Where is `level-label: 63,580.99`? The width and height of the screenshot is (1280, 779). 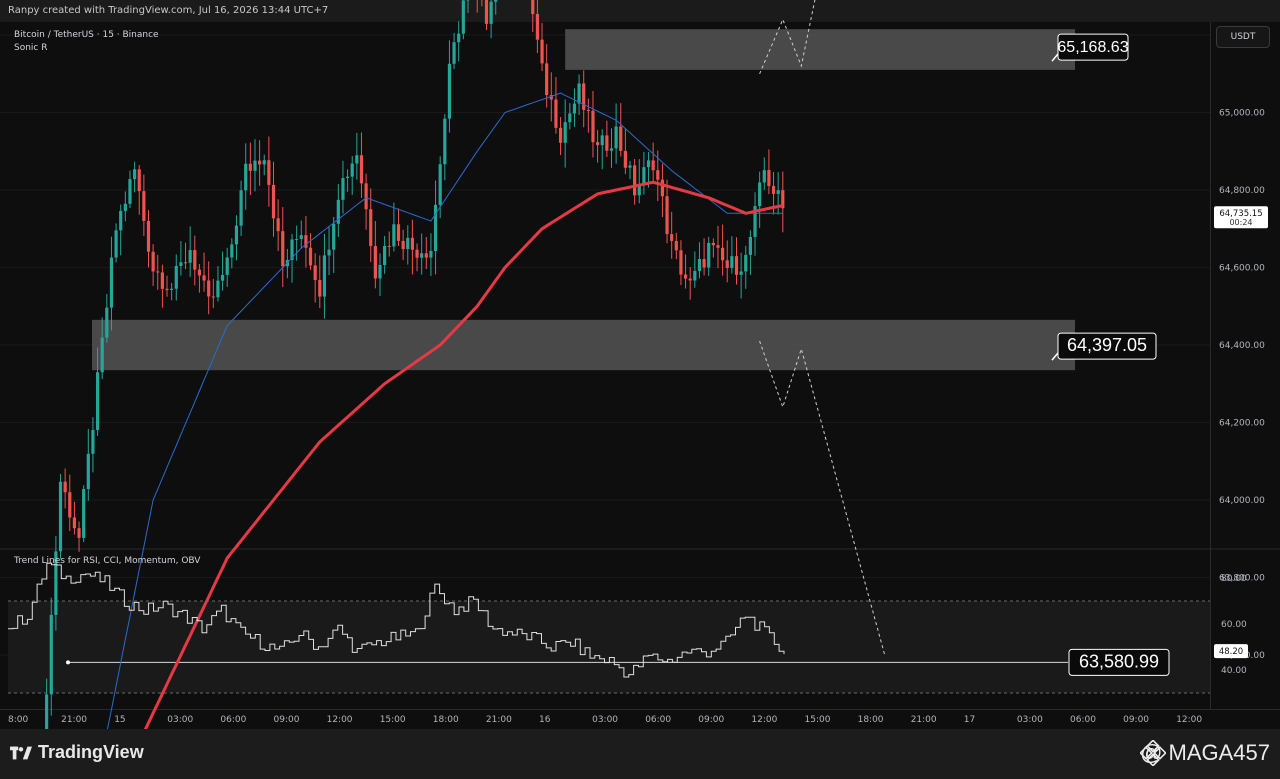 level-label: 63,580.99 is located at coordinates (1119, 661).